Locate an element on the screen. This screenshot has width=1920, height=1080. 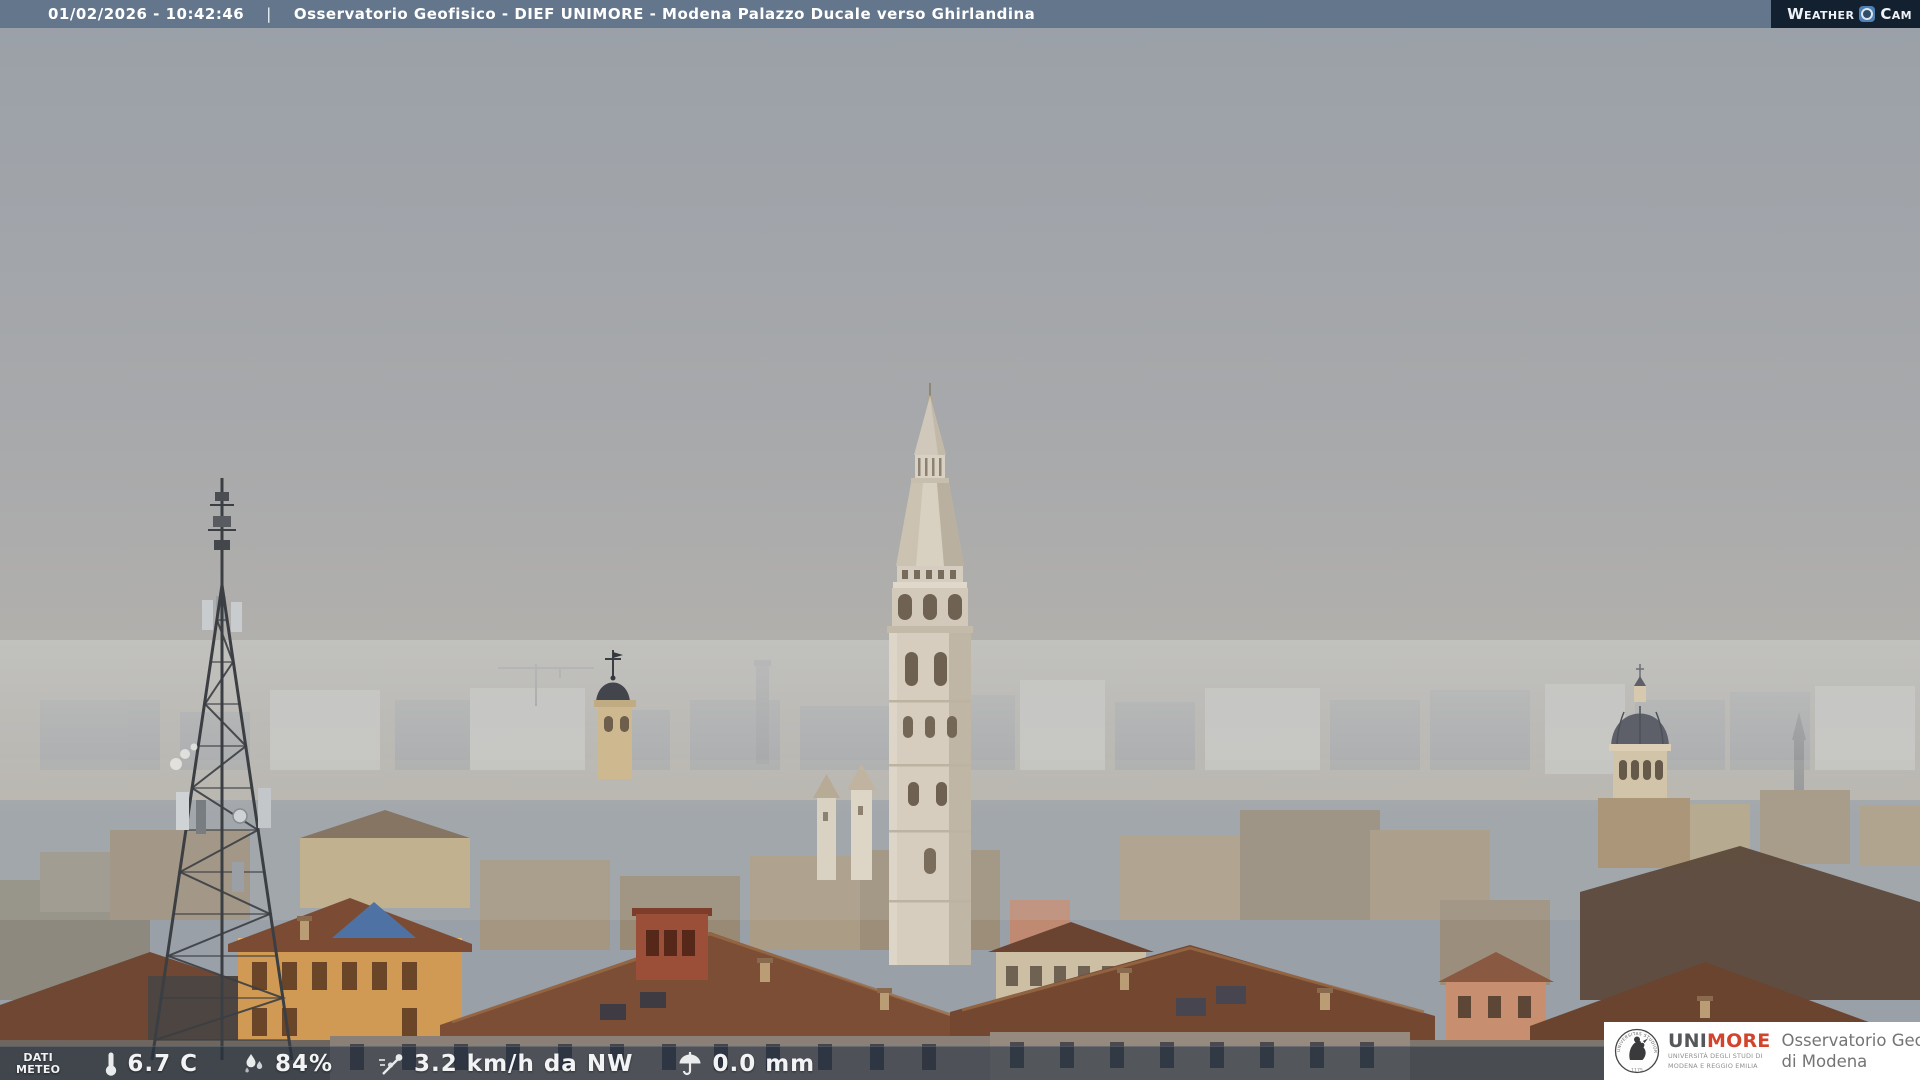
observatory-name: Osservatorio Geofisico di Modena is located at coordinates (1850, 1051).